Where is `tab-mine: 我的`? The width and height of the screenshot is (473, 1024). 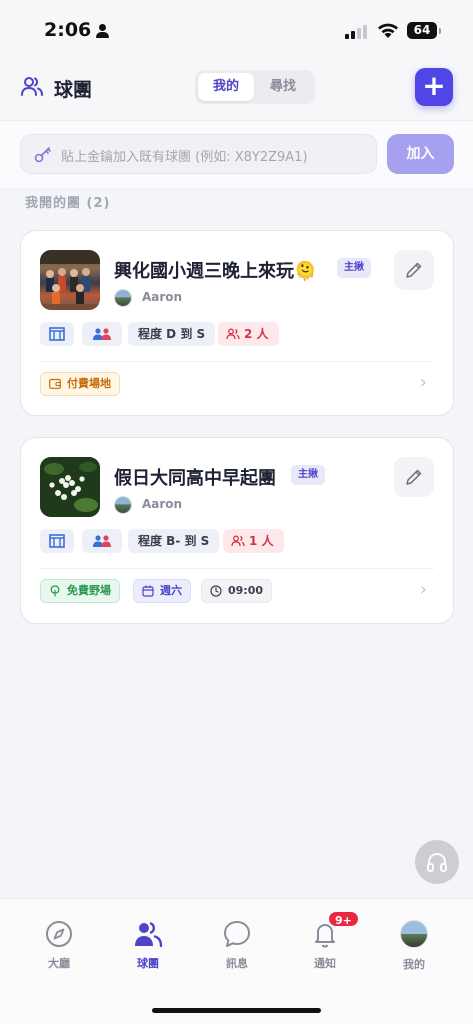
tab-mine: 我的 is located at coordinates (226, 87).